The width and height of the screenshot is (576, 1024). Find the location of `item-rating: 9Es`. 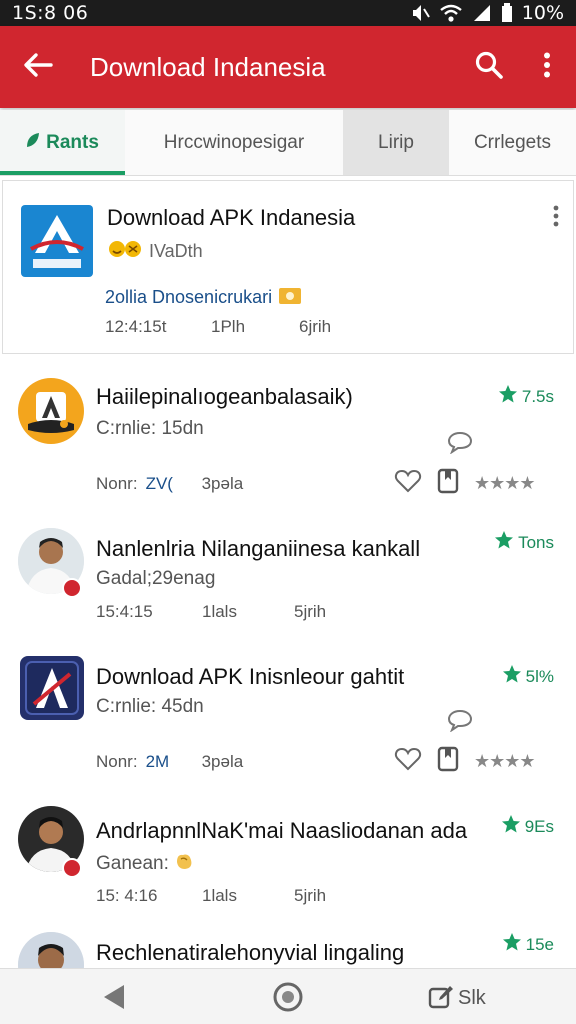

item-rating: 9Es is located at coordinates (527, 826).